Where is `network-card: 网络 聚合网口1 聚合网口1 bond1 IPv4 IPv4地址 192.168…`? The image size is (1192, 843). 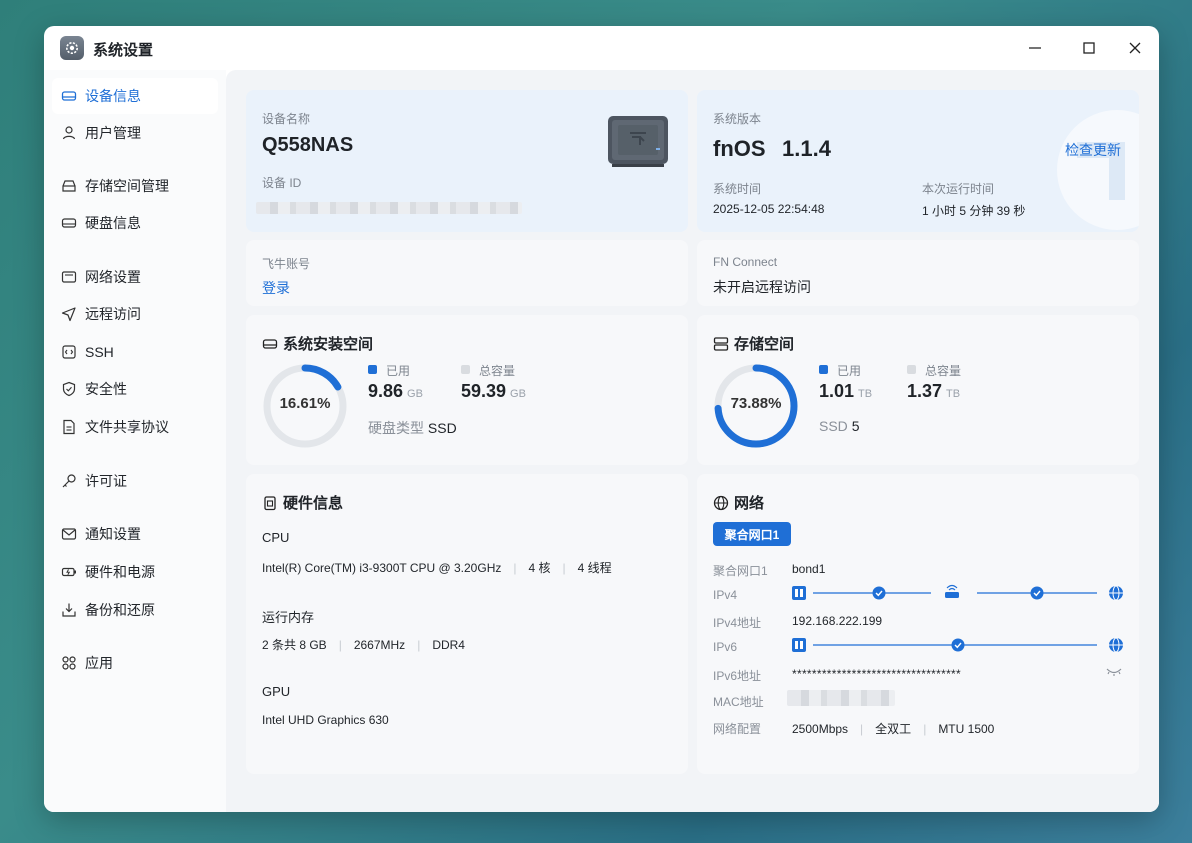
network-card: 网络 聚合网口1 聚合网口1 bond1 IPv4 IPv4地址 192.168… is located at coordinates (918, 624).